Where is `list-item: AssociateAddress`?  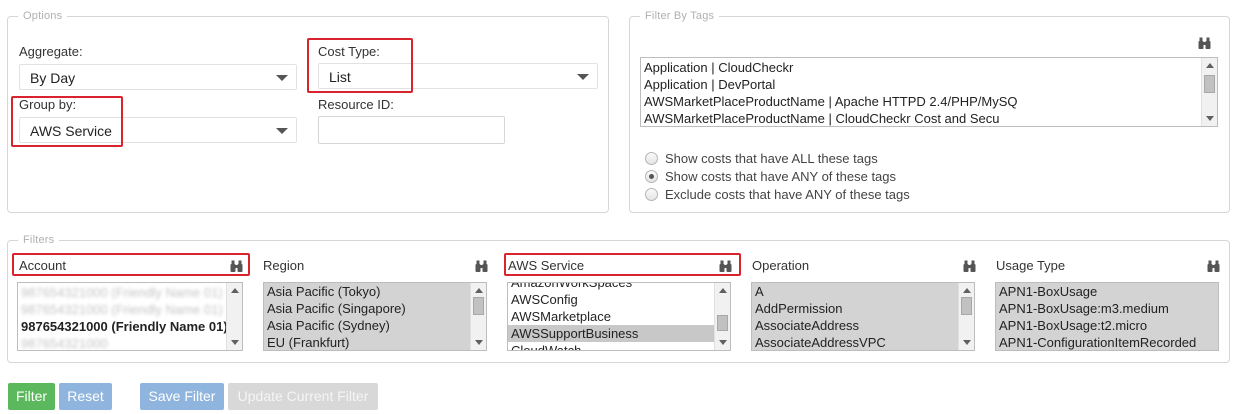 list-item: AssociateAddress is located at coordinates (863, 325).